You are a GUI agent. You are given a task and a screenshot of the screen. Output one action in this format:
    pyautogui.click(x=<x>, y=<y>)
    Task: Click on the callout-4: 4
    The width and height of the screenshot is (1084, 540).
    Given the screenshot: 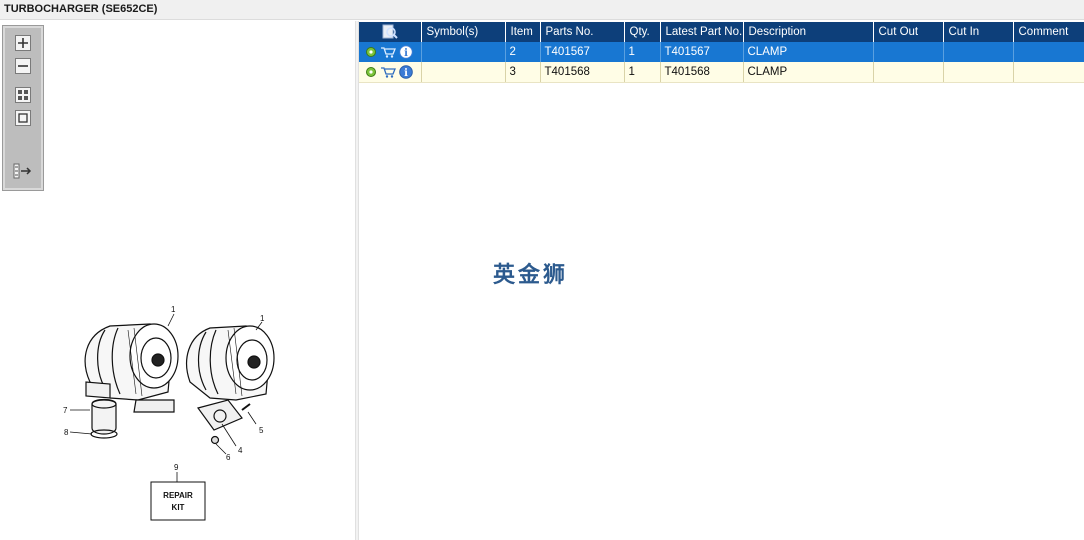 What is the action you would take?
    pyautogui.click(x=240, y=450)
    